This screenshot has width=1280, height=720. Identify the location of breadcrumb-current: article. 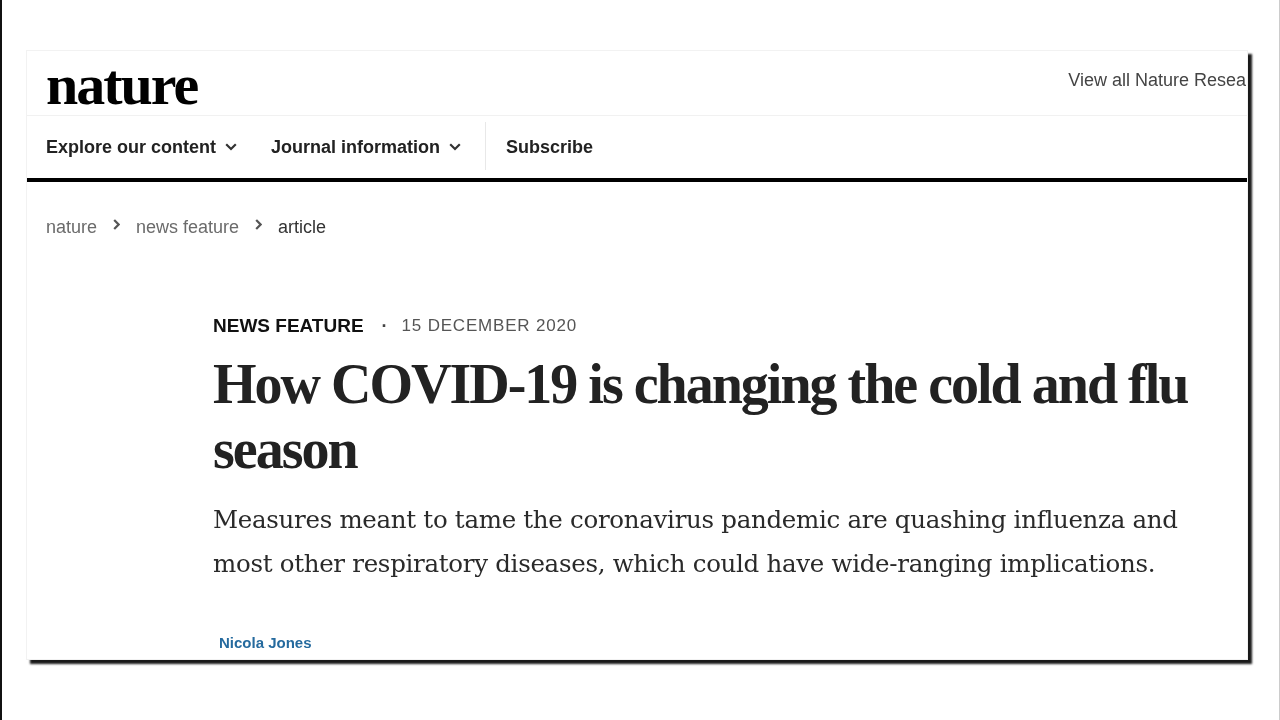
(302, 227).